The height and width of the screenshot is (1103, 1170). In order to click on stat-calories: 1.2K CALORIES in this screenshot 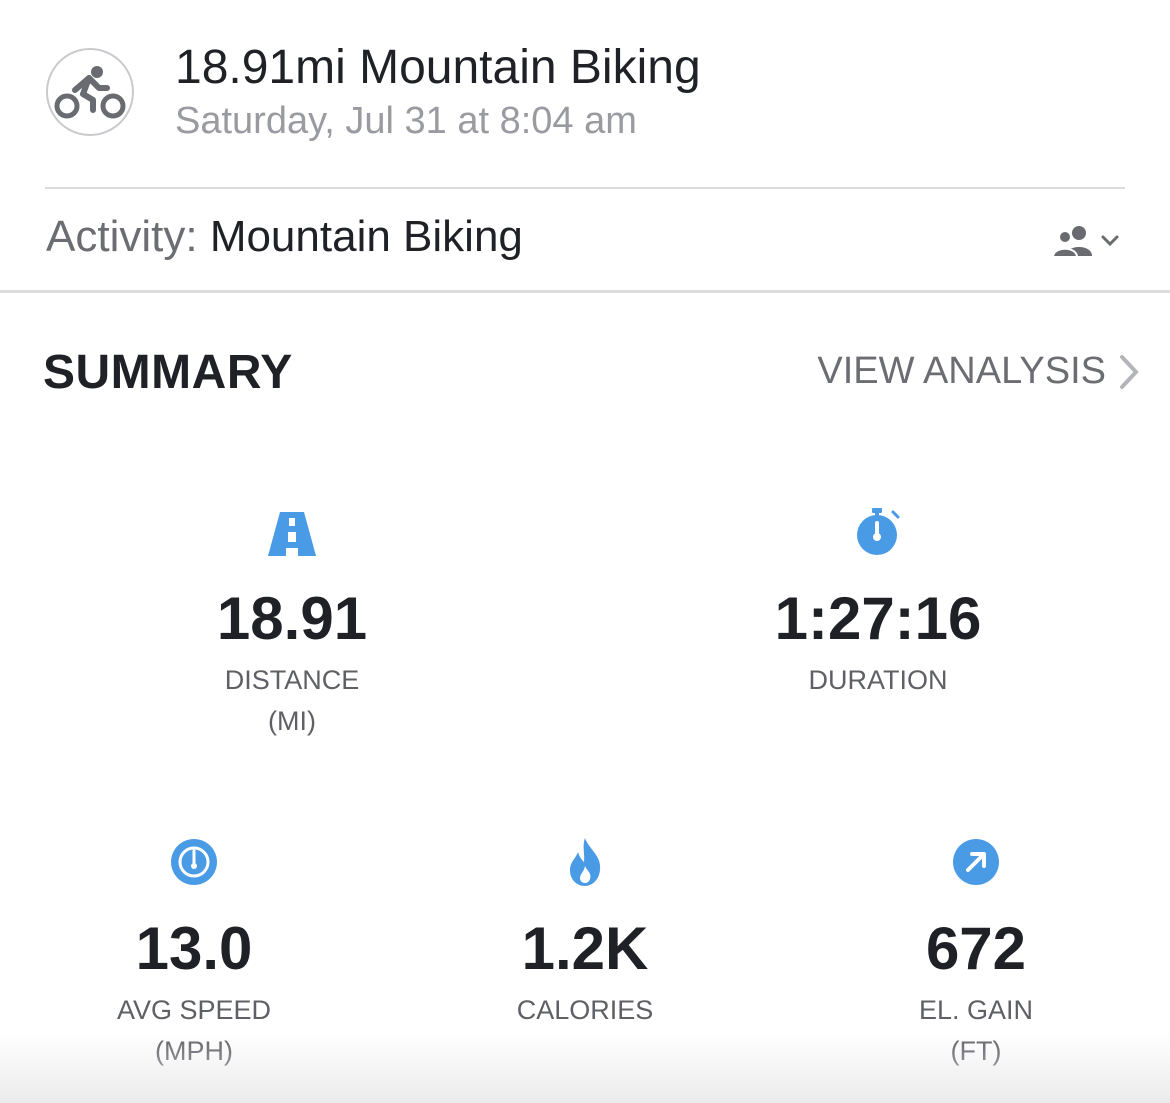, I will do `click(585, 932)`.